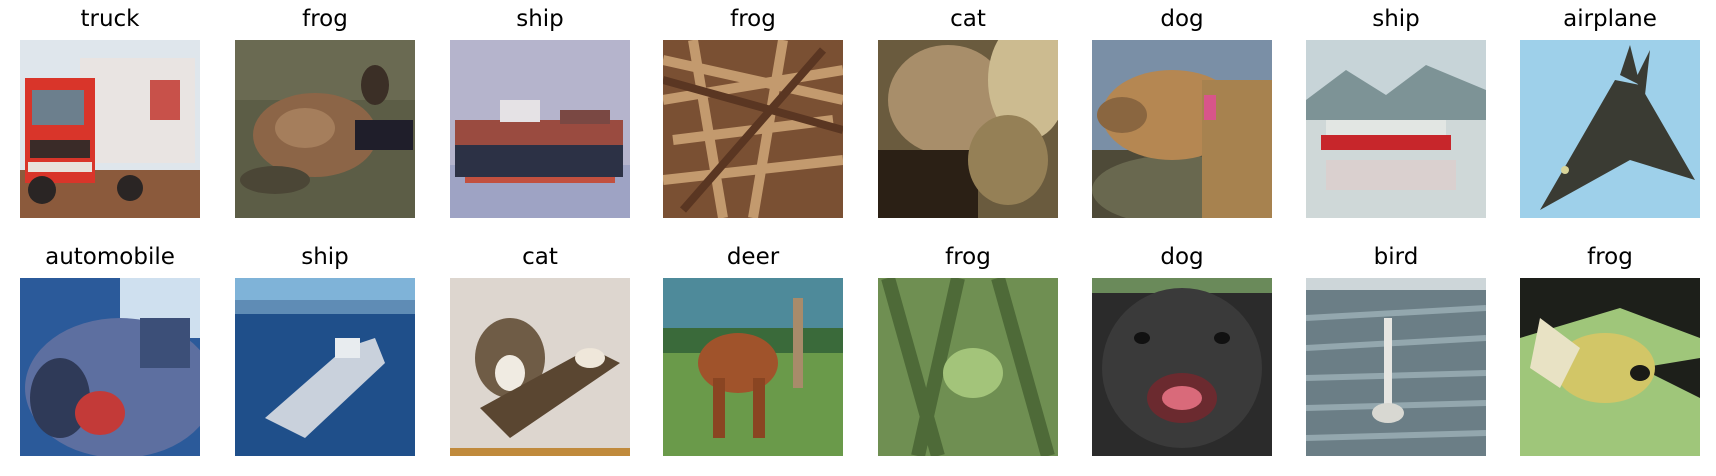  I want to click on bird-photo, so click(1396, 367).